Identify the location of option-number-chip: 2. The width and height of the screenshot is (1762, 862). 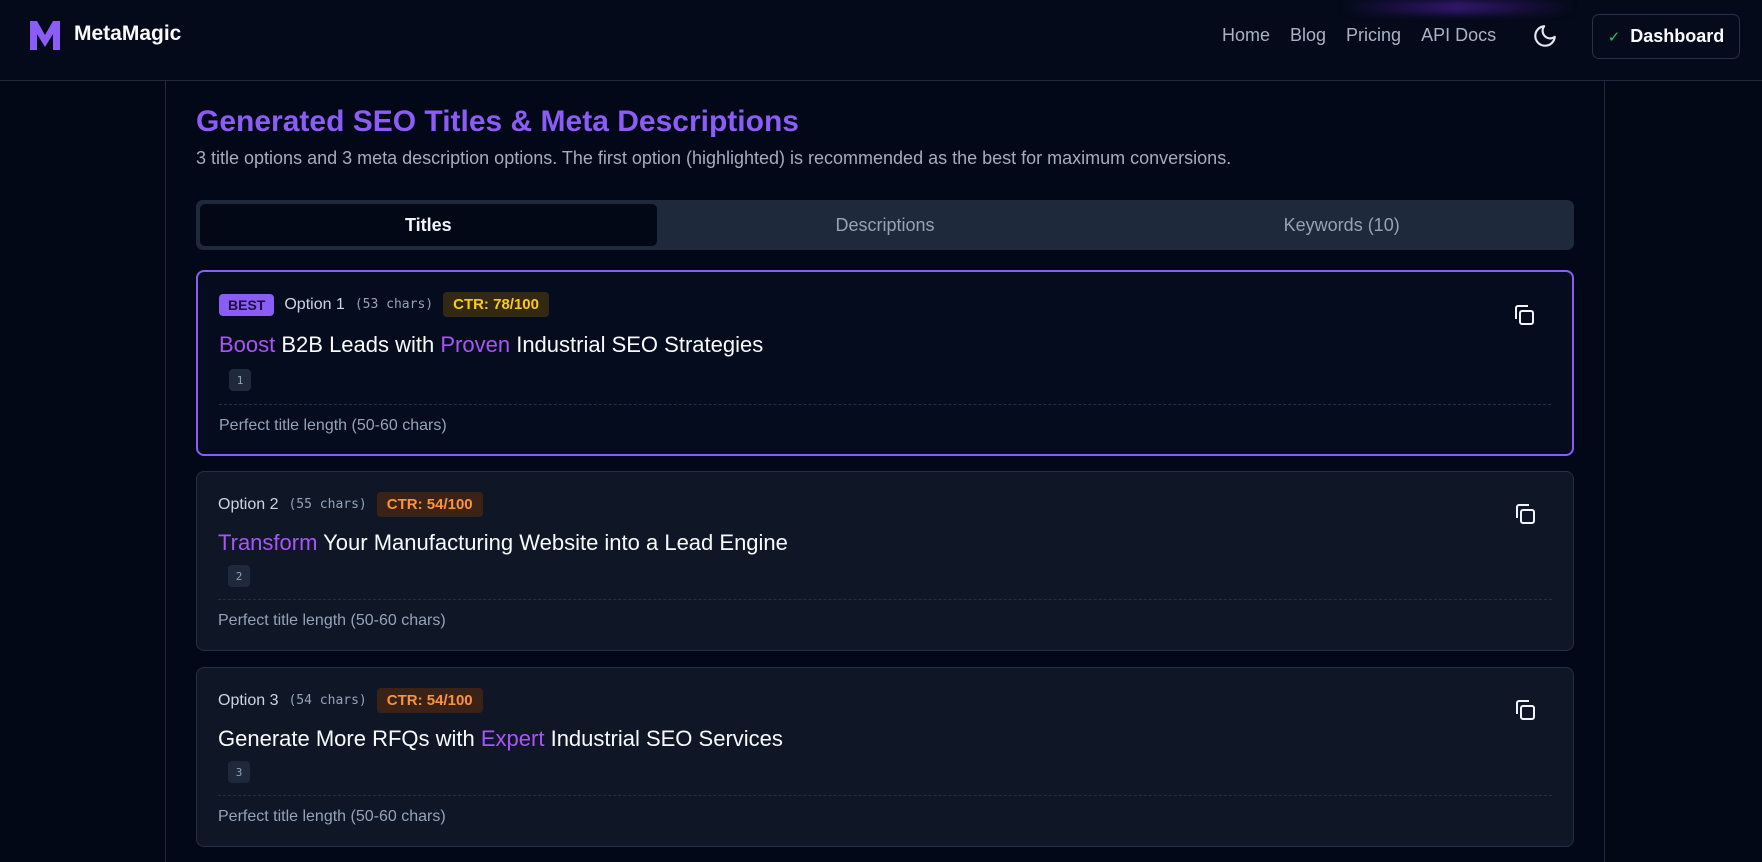
(239, 576).